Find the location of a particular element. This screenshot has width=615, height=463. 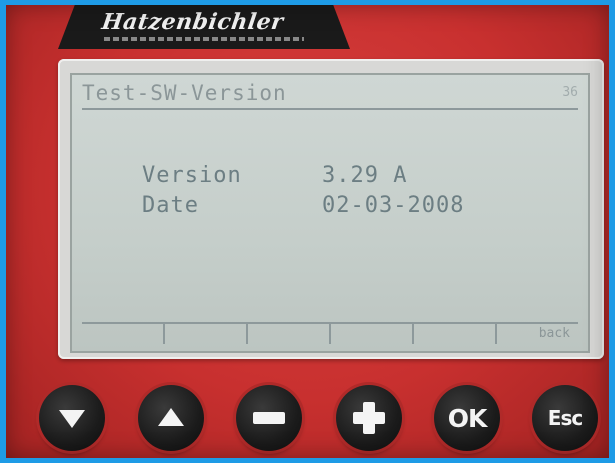

esc-label: Esc is located at coordinates (565, 418).